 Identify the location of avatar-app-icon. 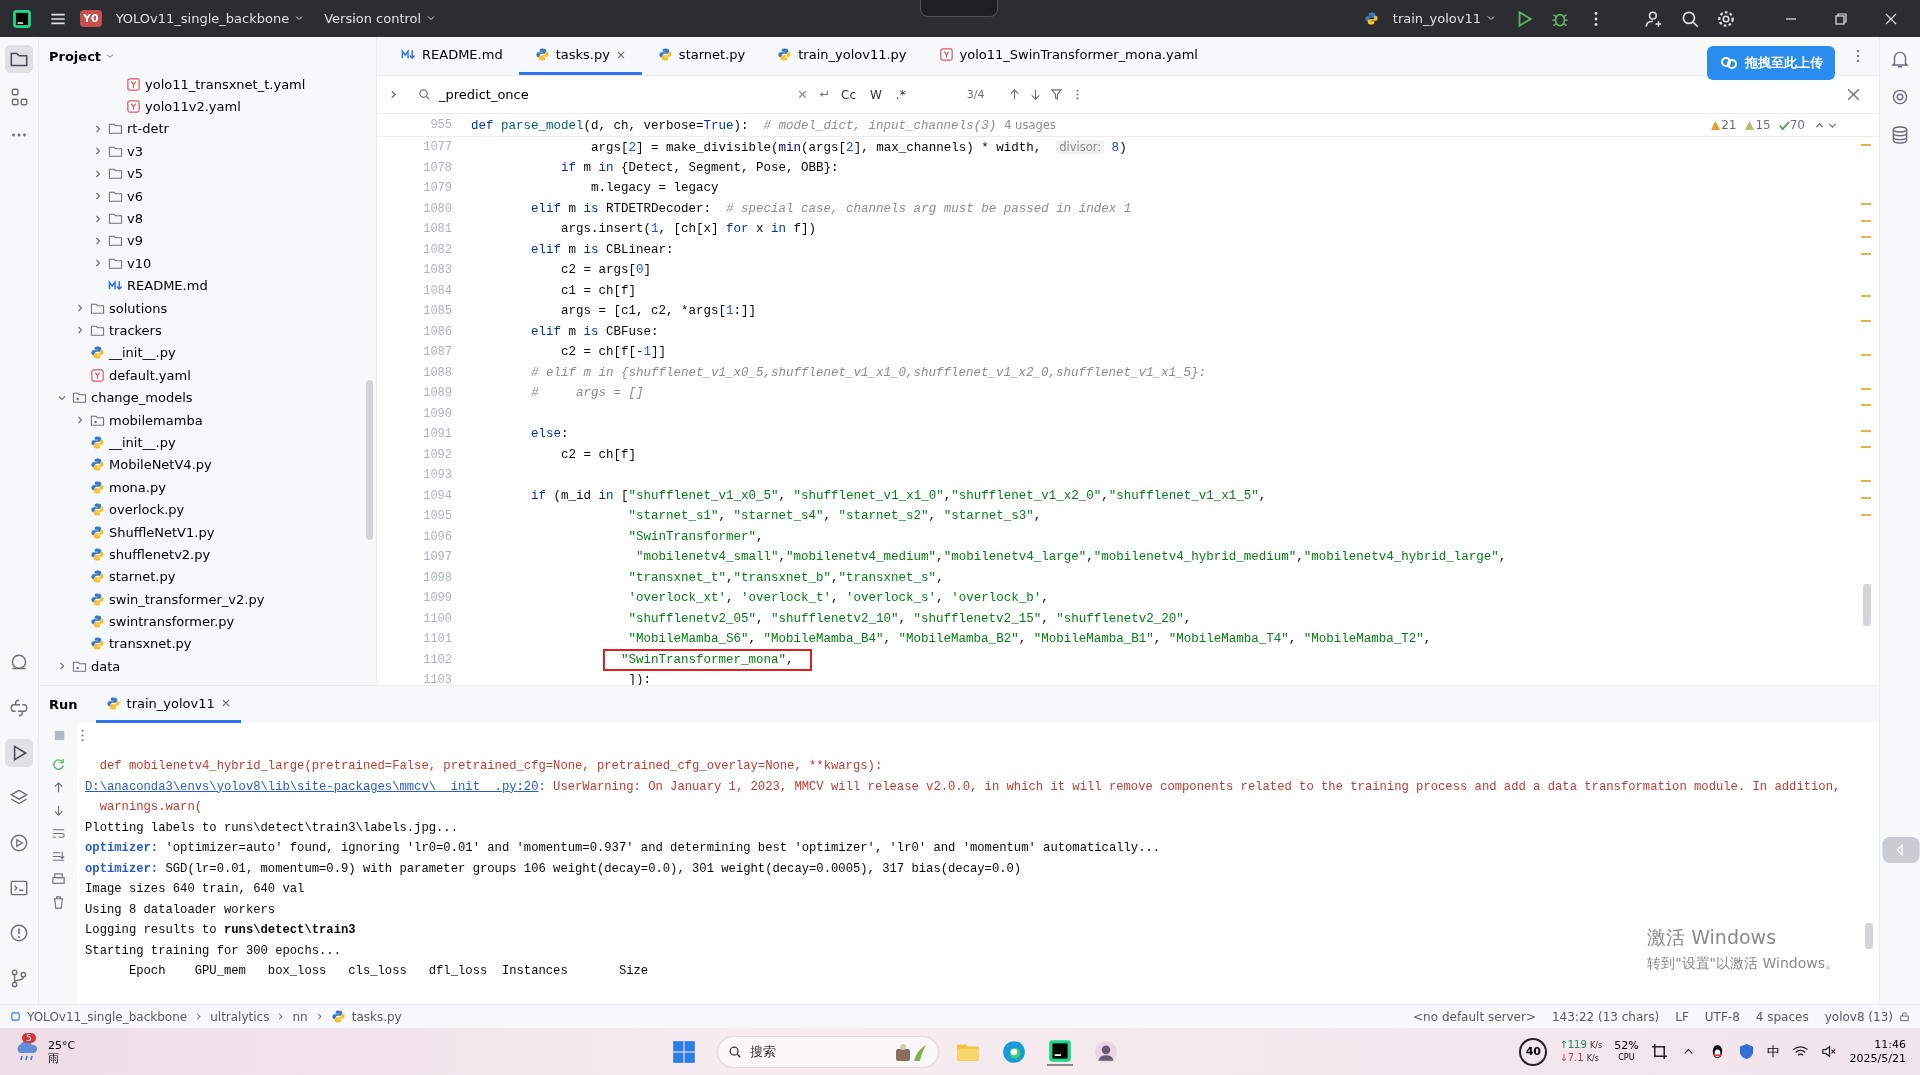
(1106, 1051).